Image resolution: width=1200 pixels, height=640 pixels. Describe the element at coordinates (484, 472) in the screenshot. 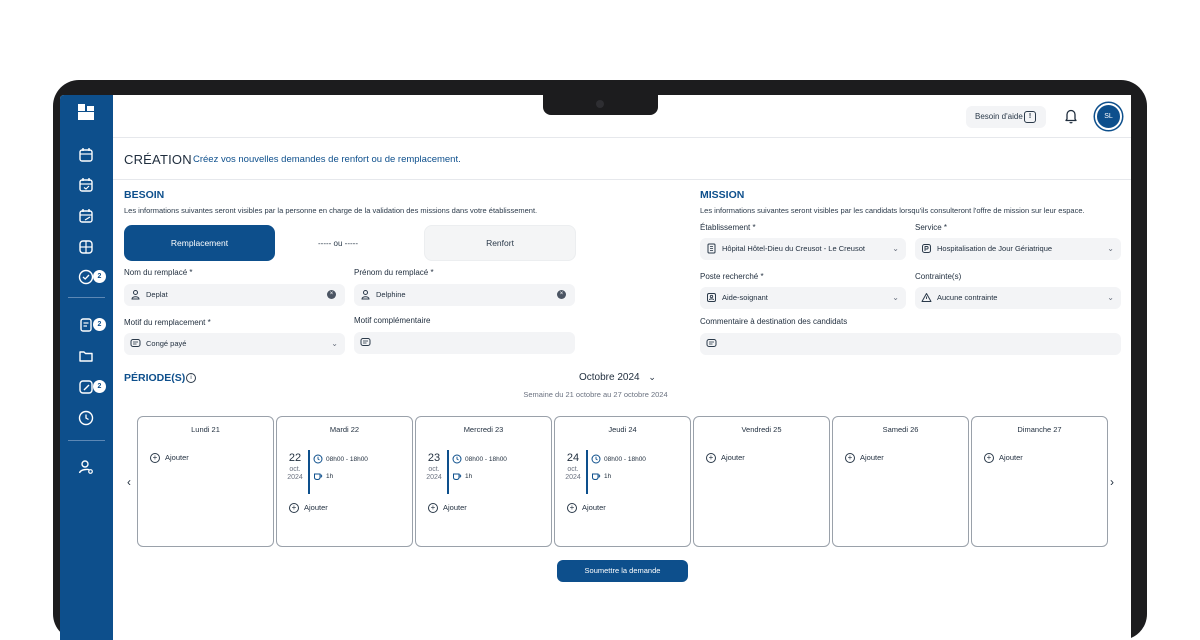

I see `time-slot: 23 oct. 2024 08h00 - 18h00 1h` at that location.